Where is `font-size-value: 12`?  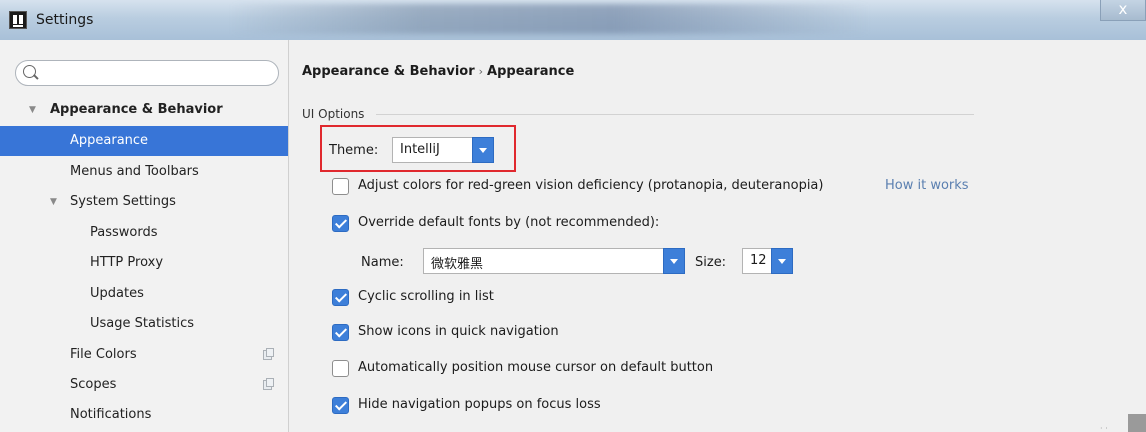
font-size-value: 12 is located at coordinates (758, 260).